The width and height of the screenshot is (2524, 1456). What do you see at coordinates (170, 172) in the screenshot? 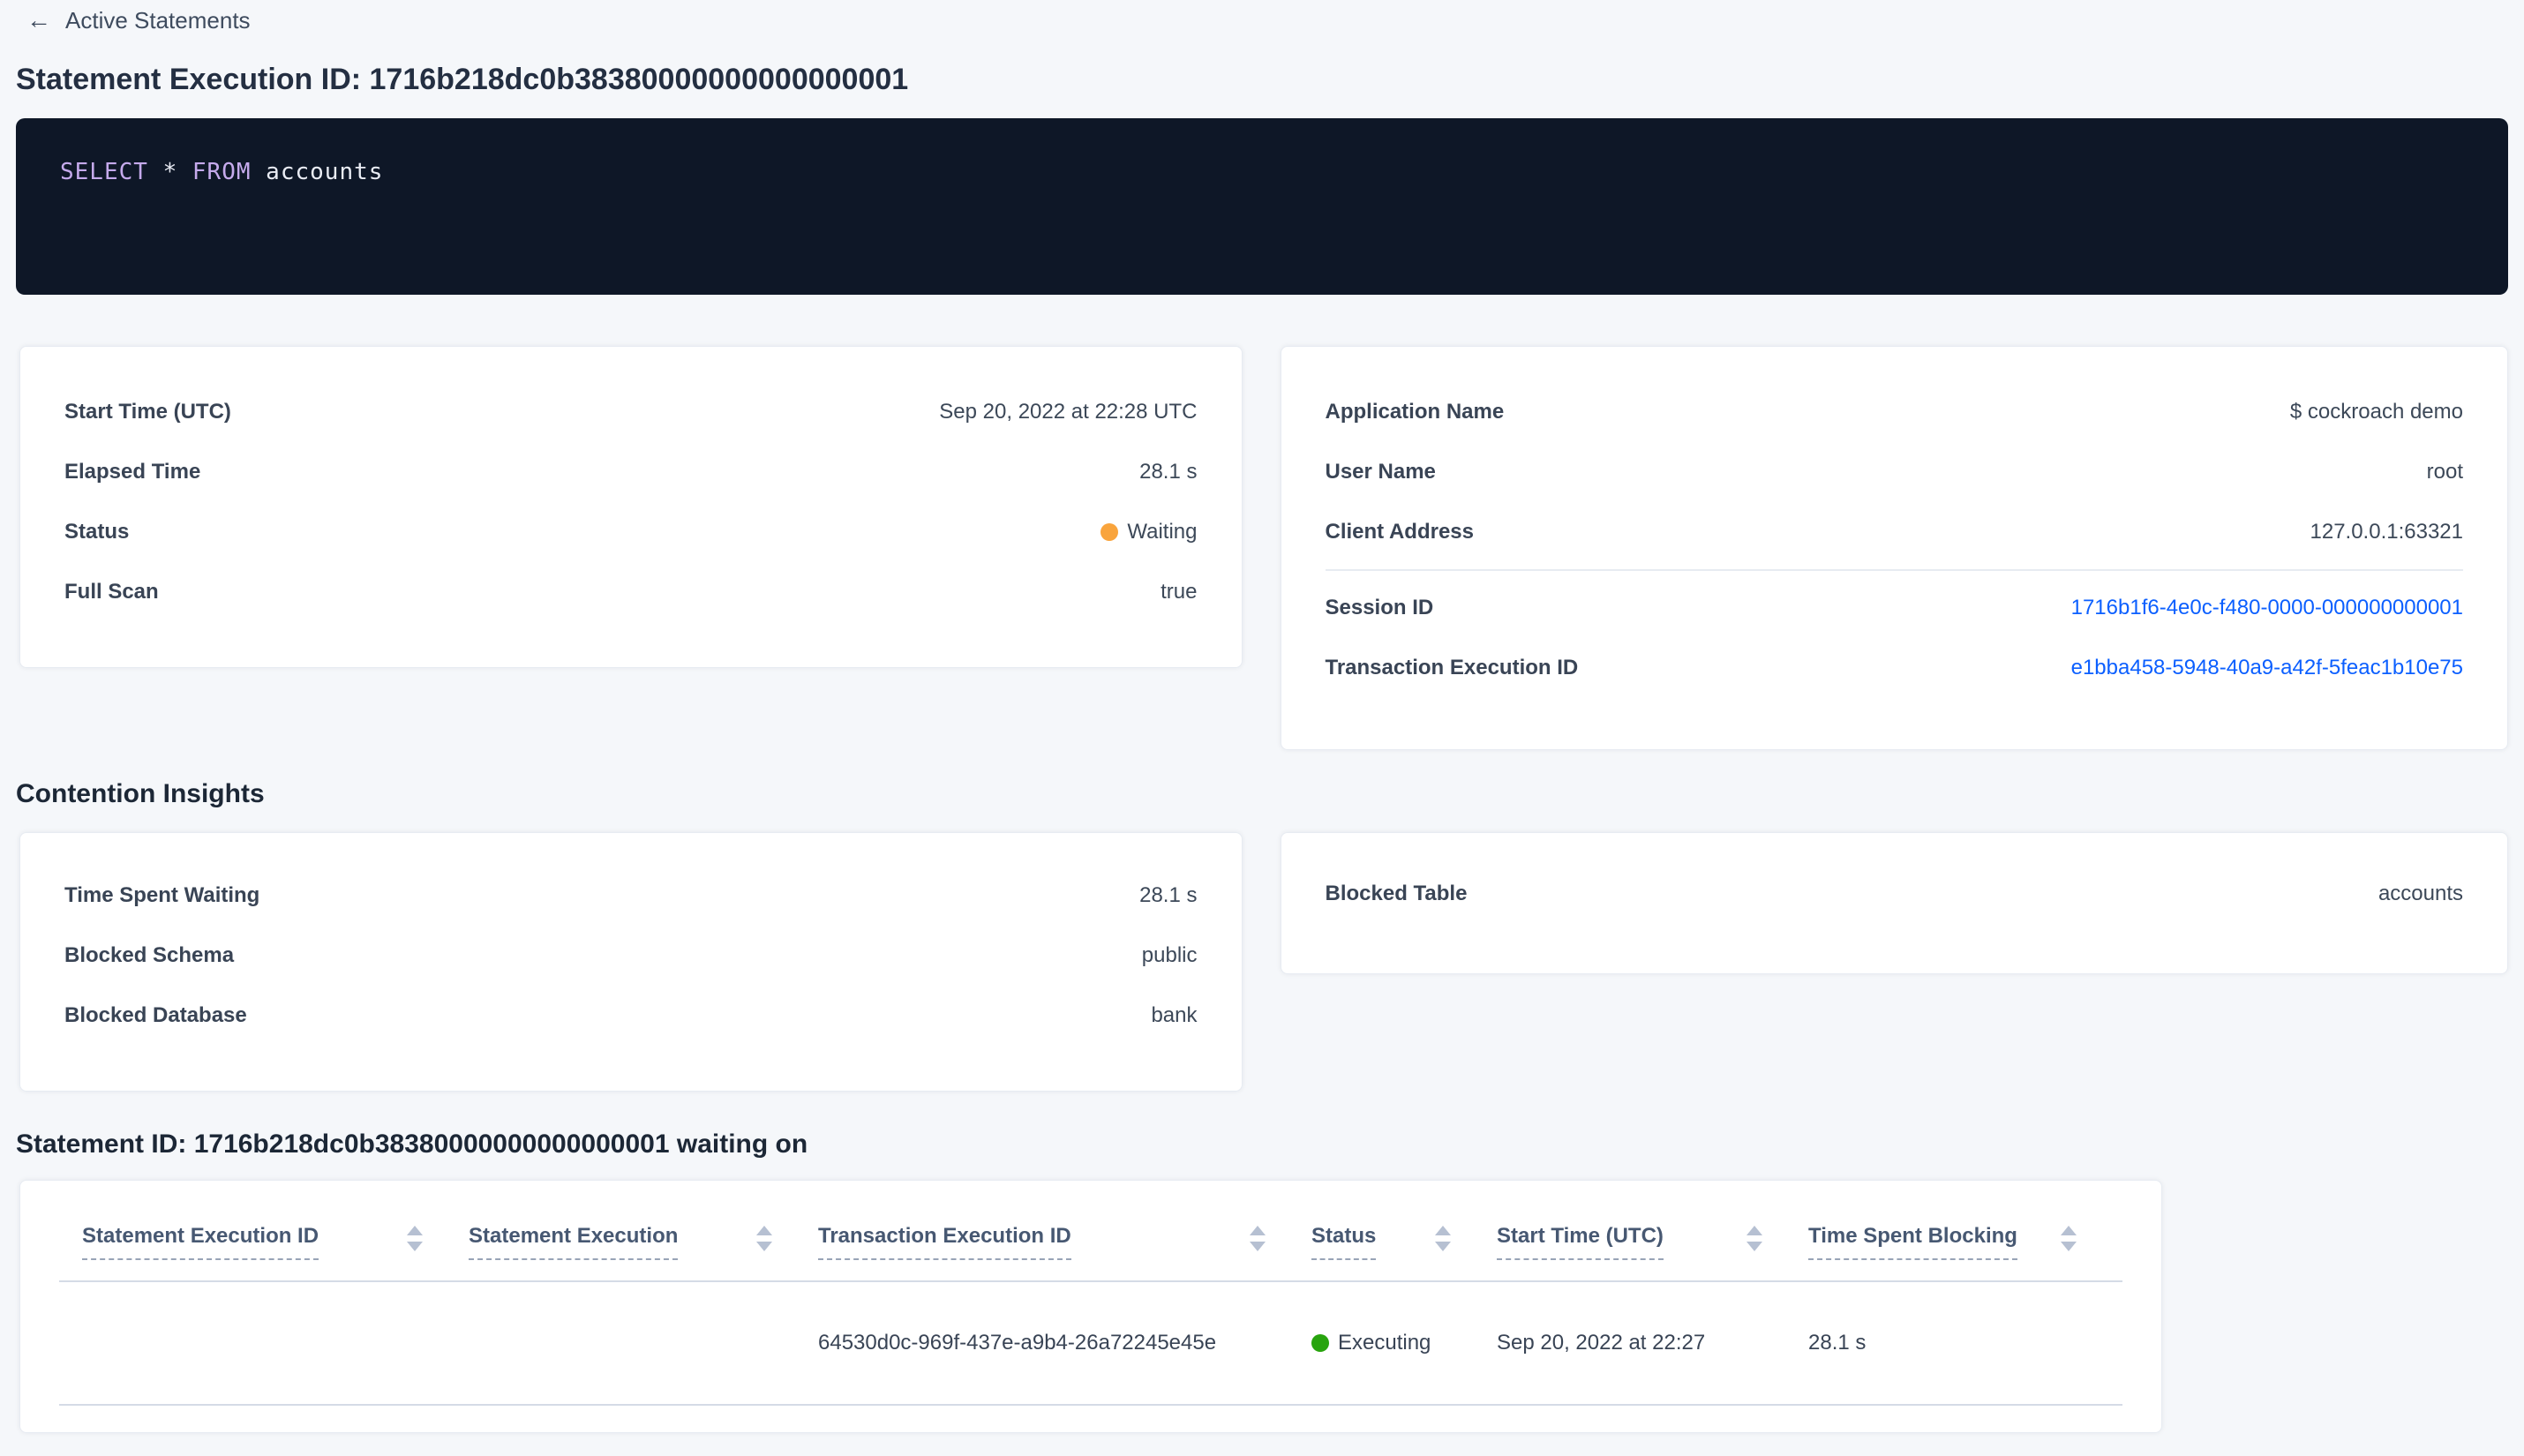
I see `sql-star: *` at bounding box center [170, 172].